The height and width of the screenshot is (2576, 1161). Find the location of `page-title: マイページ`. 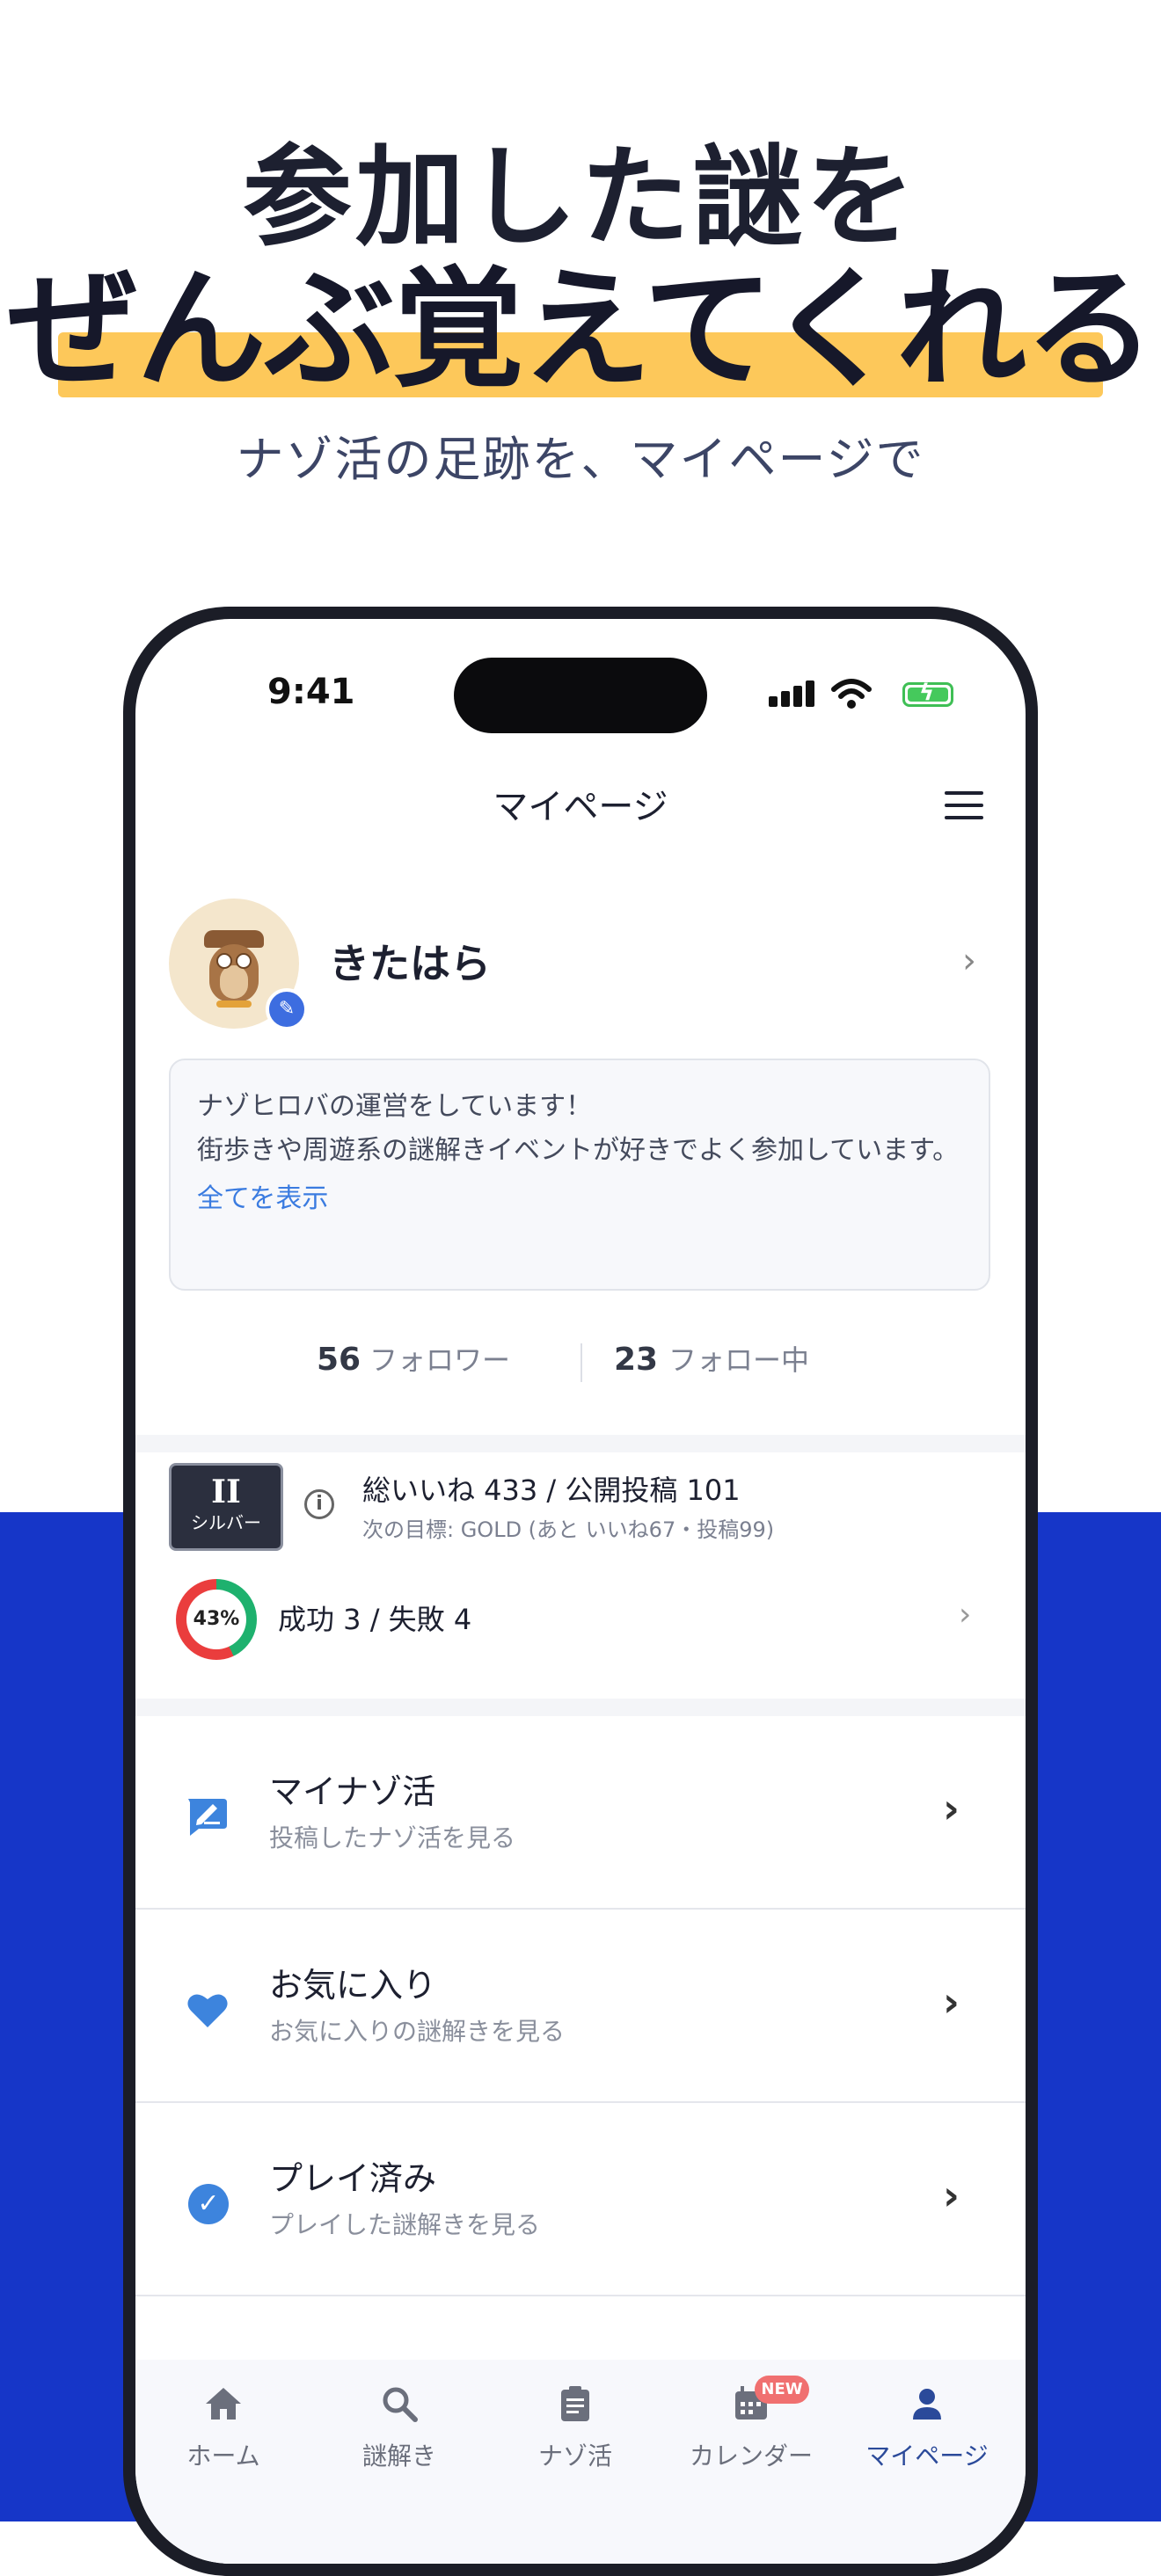

page-title: マイページ is located at coordinates (580, 807).